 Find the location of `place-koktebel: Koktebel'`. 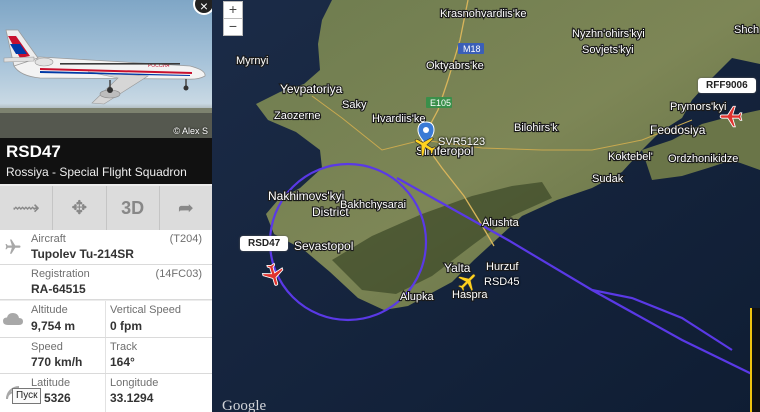

place-koktebel: Koktebel' is located at coordinates (630, 157).